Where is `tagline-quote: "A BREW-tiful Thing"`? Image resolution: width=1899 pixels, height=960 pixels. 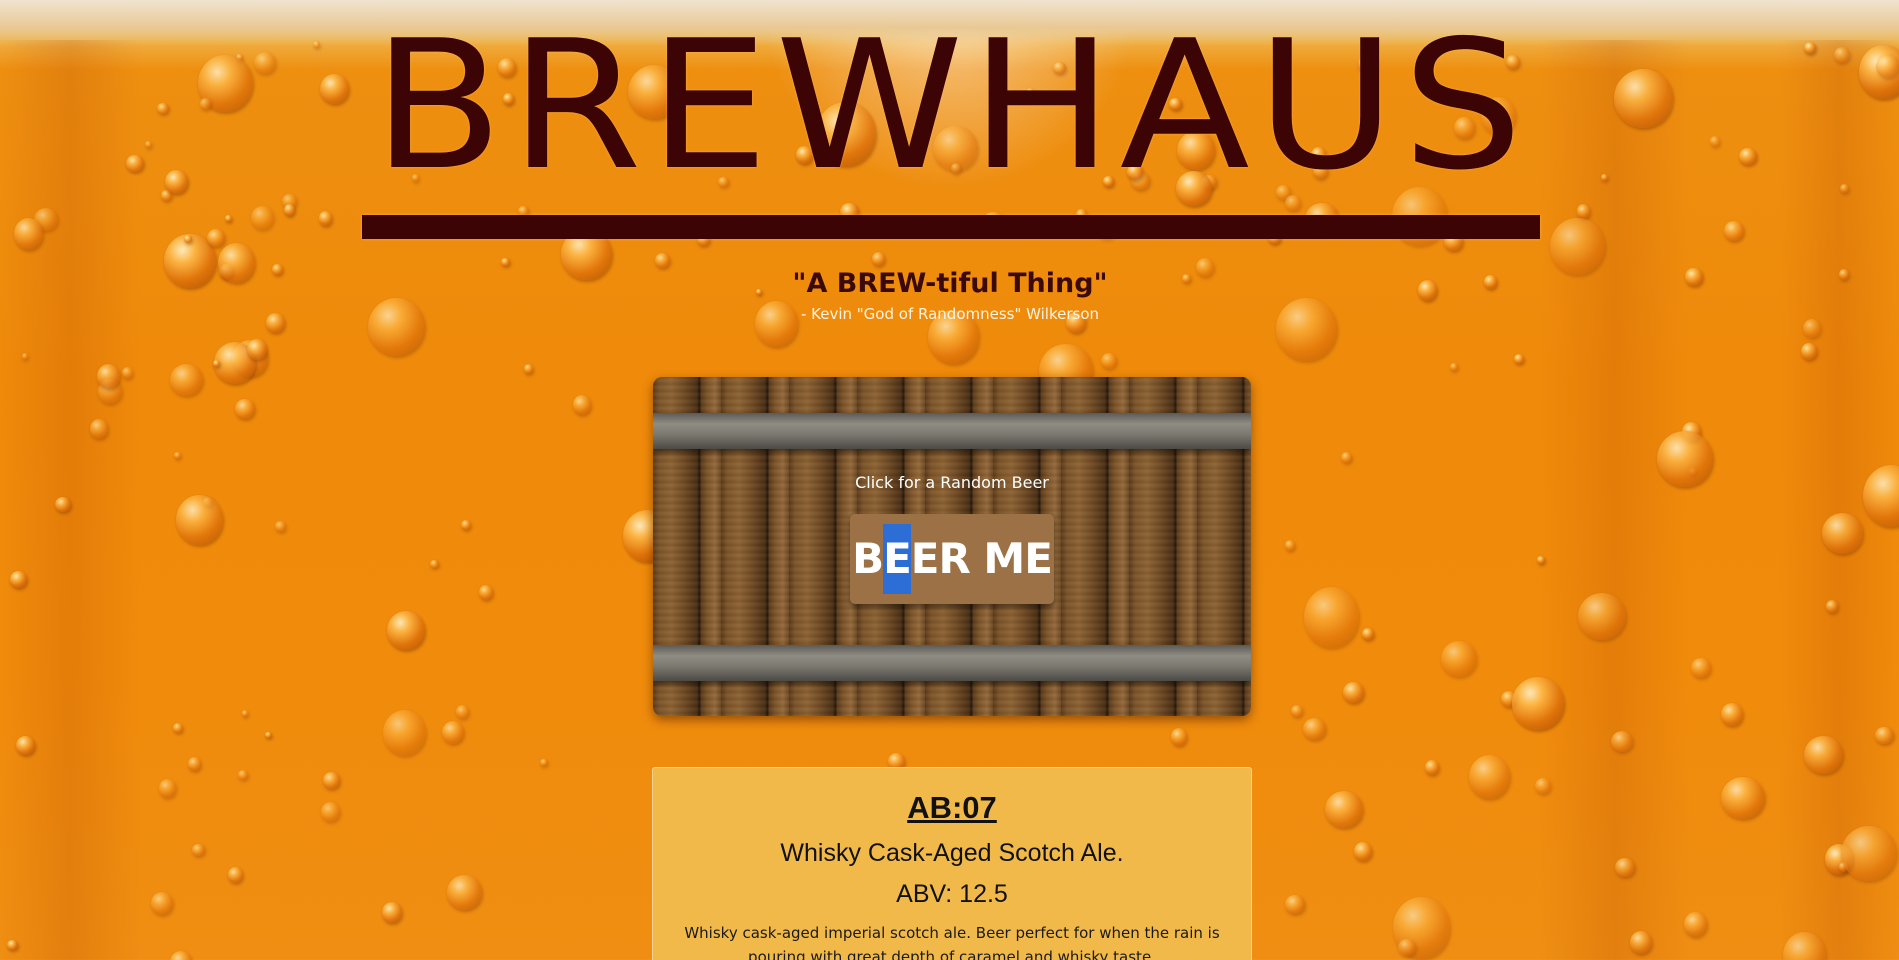 tagline-quote: "A BREW-tiful Thing" is located at coordinates (950, 283).